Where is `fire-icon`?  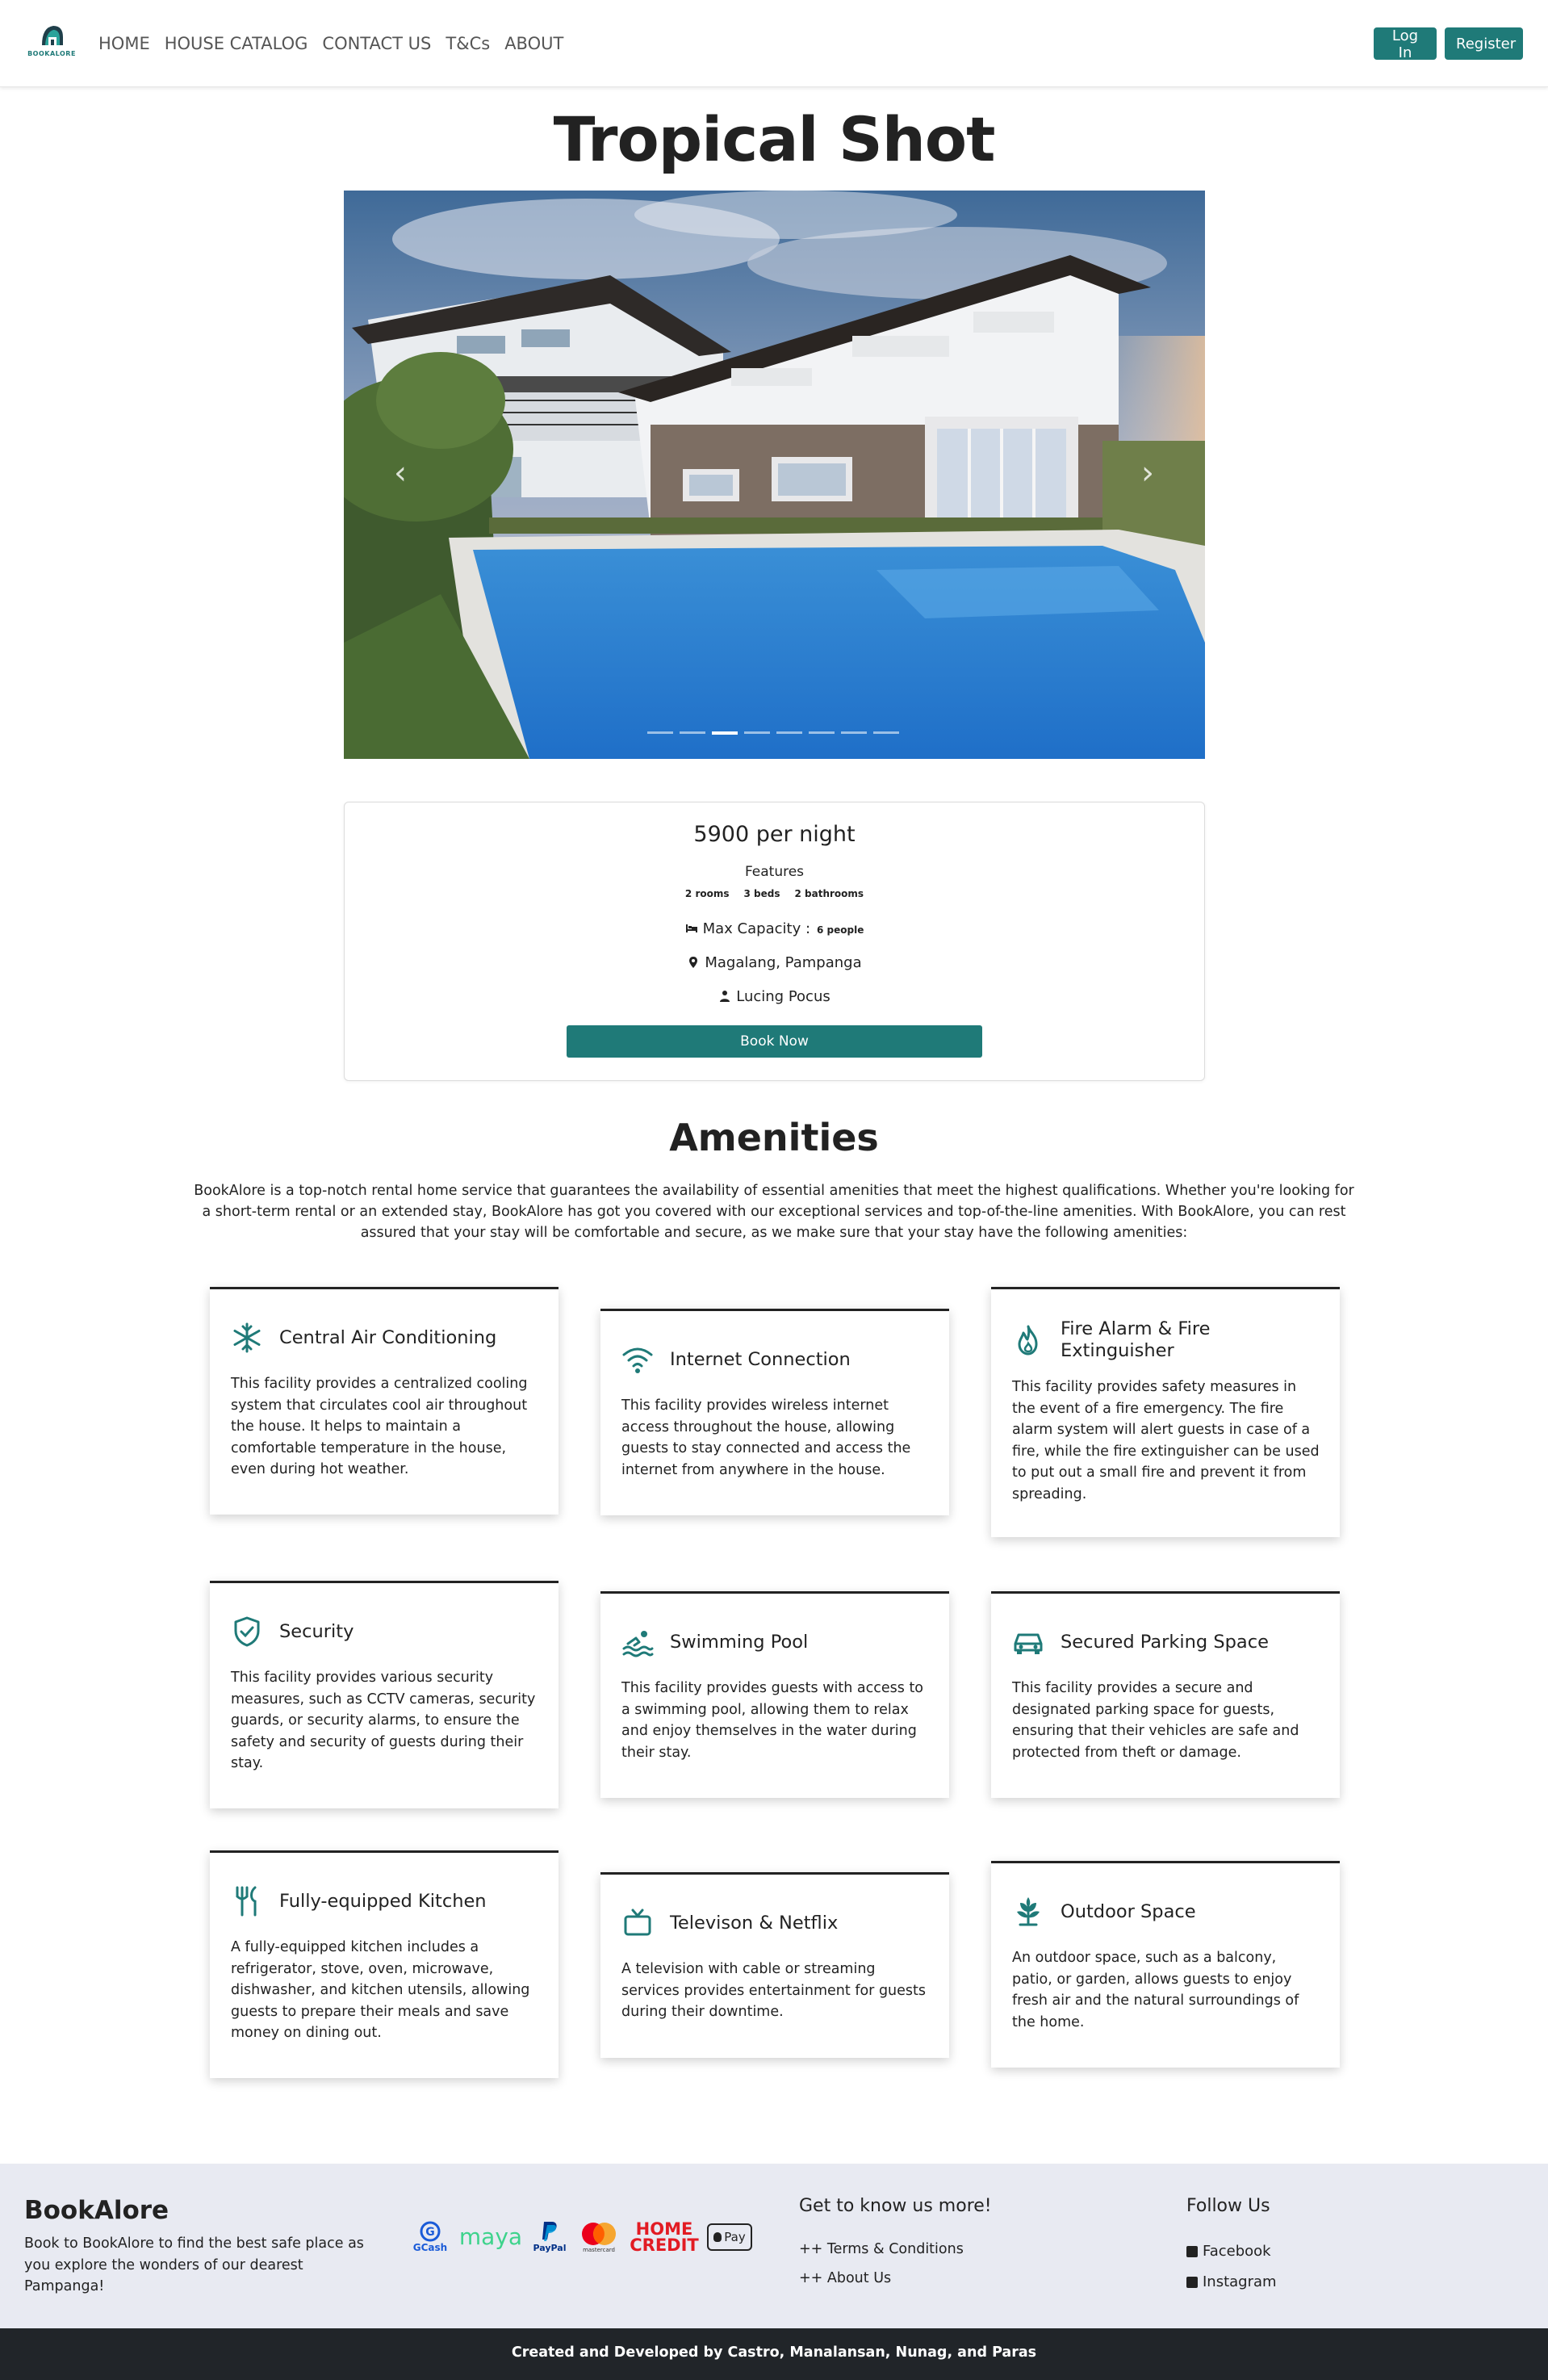
fire-icon is located at coordinates (1028, 1340).